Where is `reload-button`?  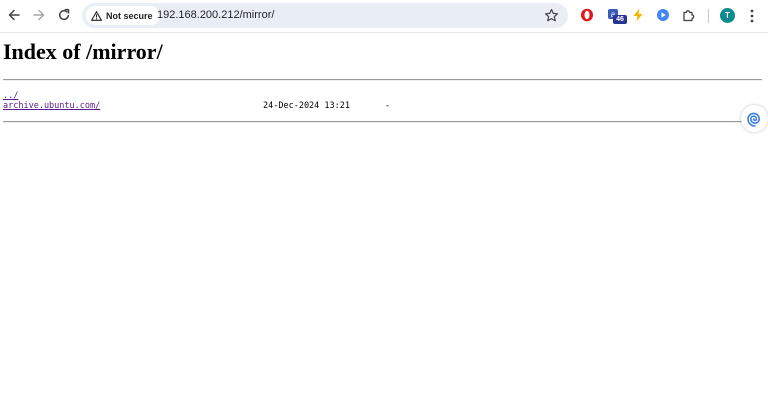
reload-button is located at coordinates (64, 15).